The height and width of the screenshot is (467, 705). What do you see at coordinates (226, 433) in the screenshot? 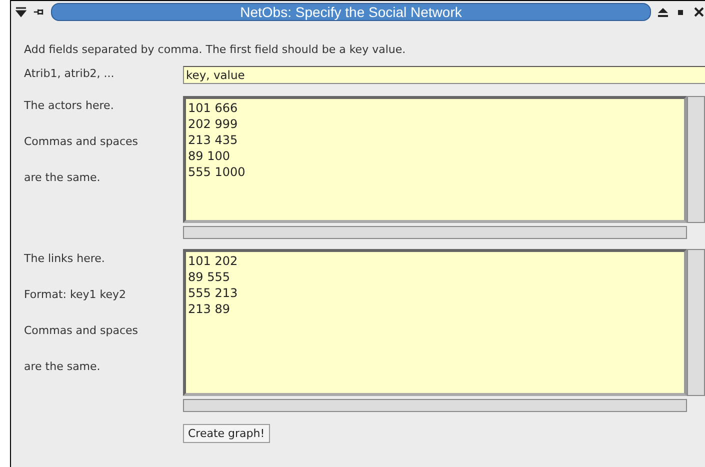
I see `create-graph-button: Create graph!` at bounding box center [226, 433].